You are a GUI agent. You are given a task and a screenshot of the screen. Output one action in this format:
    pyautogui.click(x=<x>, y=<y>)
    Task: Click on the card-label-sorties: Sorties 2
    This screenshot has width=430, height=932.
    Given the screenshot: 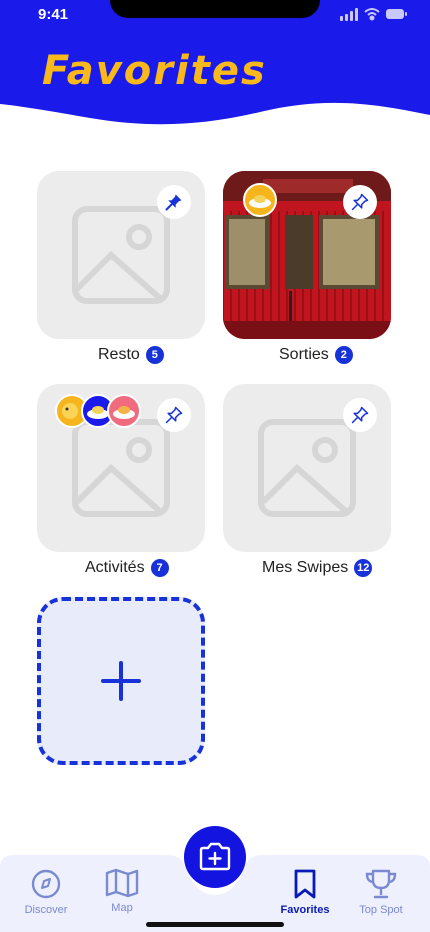 What is the action you would take?
    pyautogui.click(x=316, y=355)
    